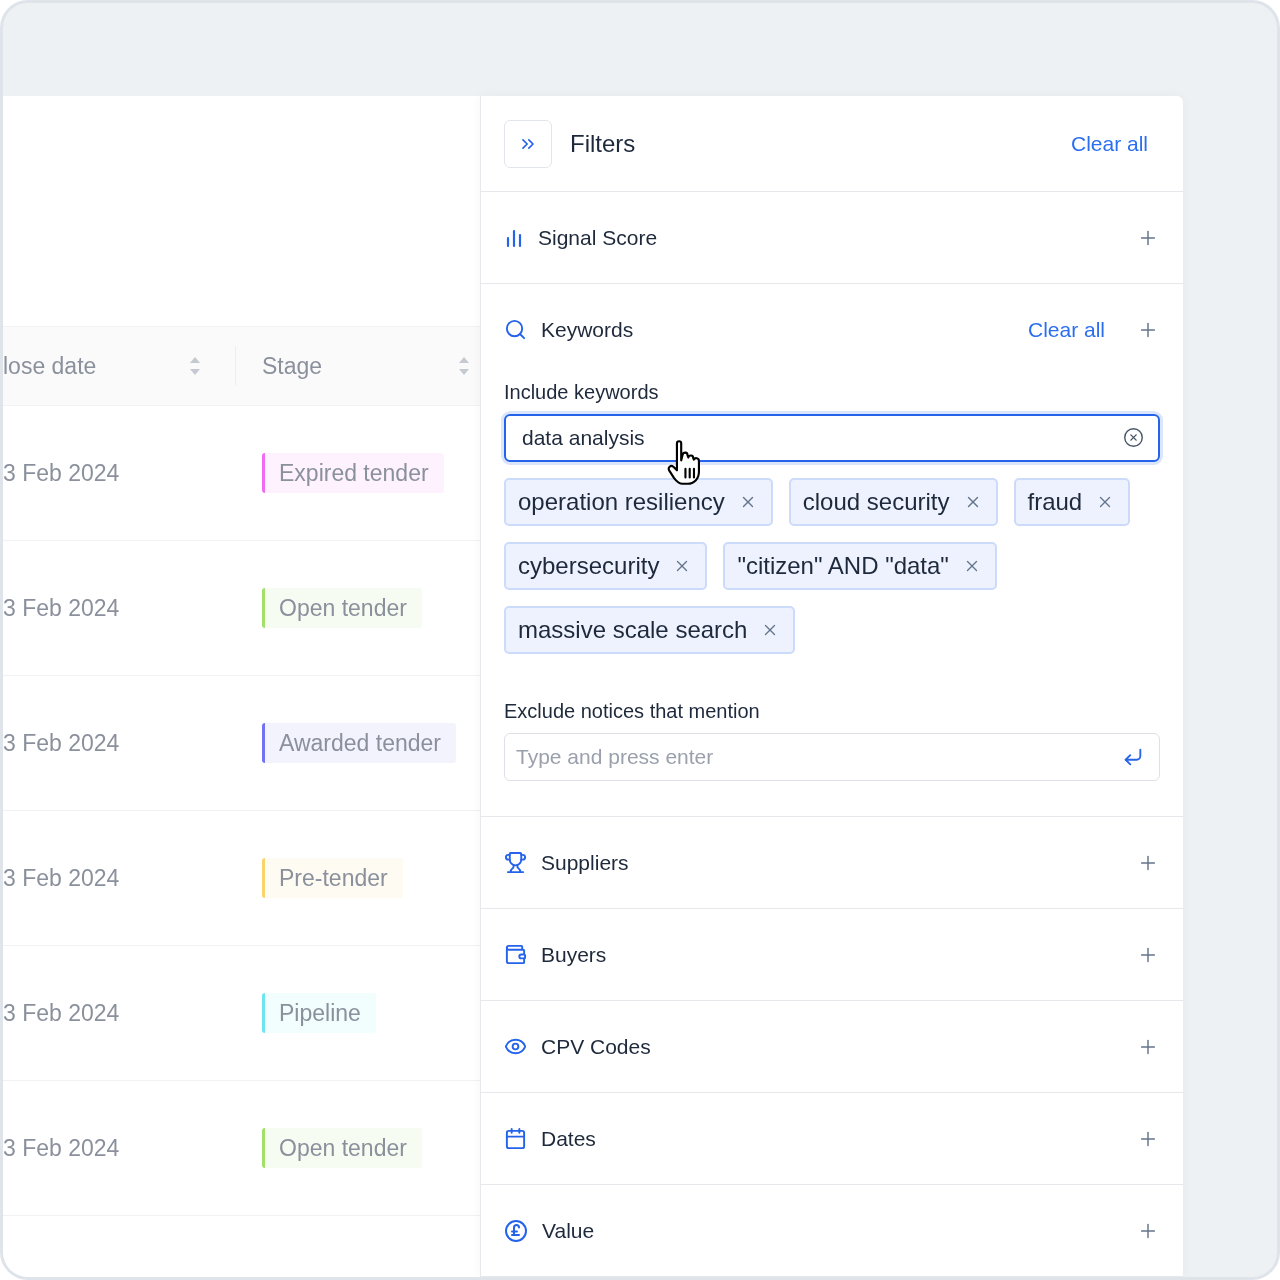  What do you see at coordinates (823, 1138) in the screenshot?
I see `section-title: Dates` at bounding box center [823, 1138].